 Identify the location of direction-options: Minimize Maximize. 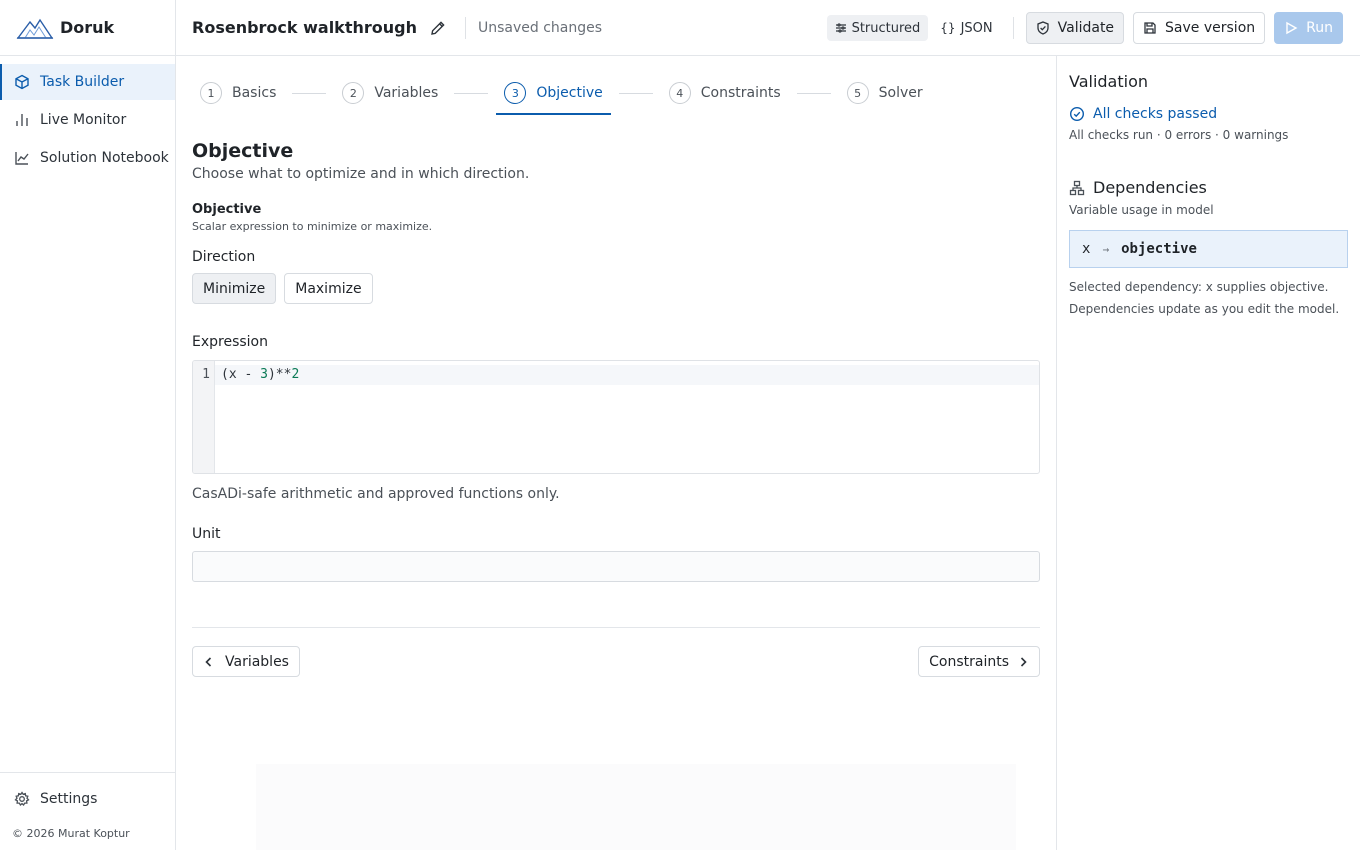
(616, 288).